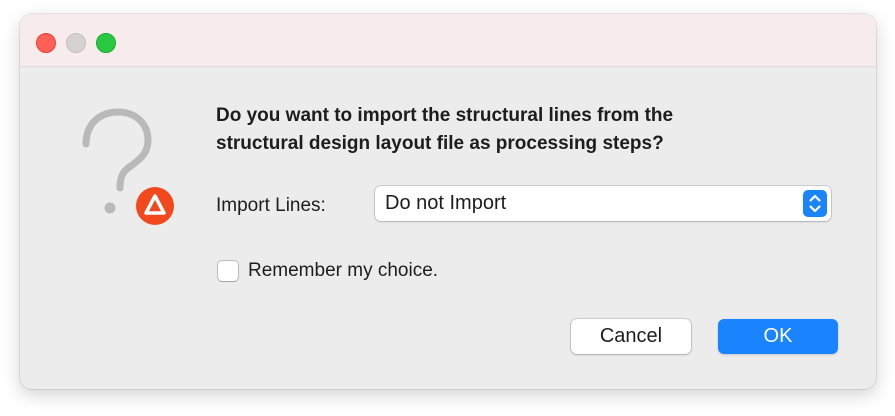 Image resolution: width=895 pixels, height=416 pixels. What do you see at coordinates (128, 169) in the screenshot?
I see `question-mark-with-app-badge-icon` at bounding box center [128, 169].